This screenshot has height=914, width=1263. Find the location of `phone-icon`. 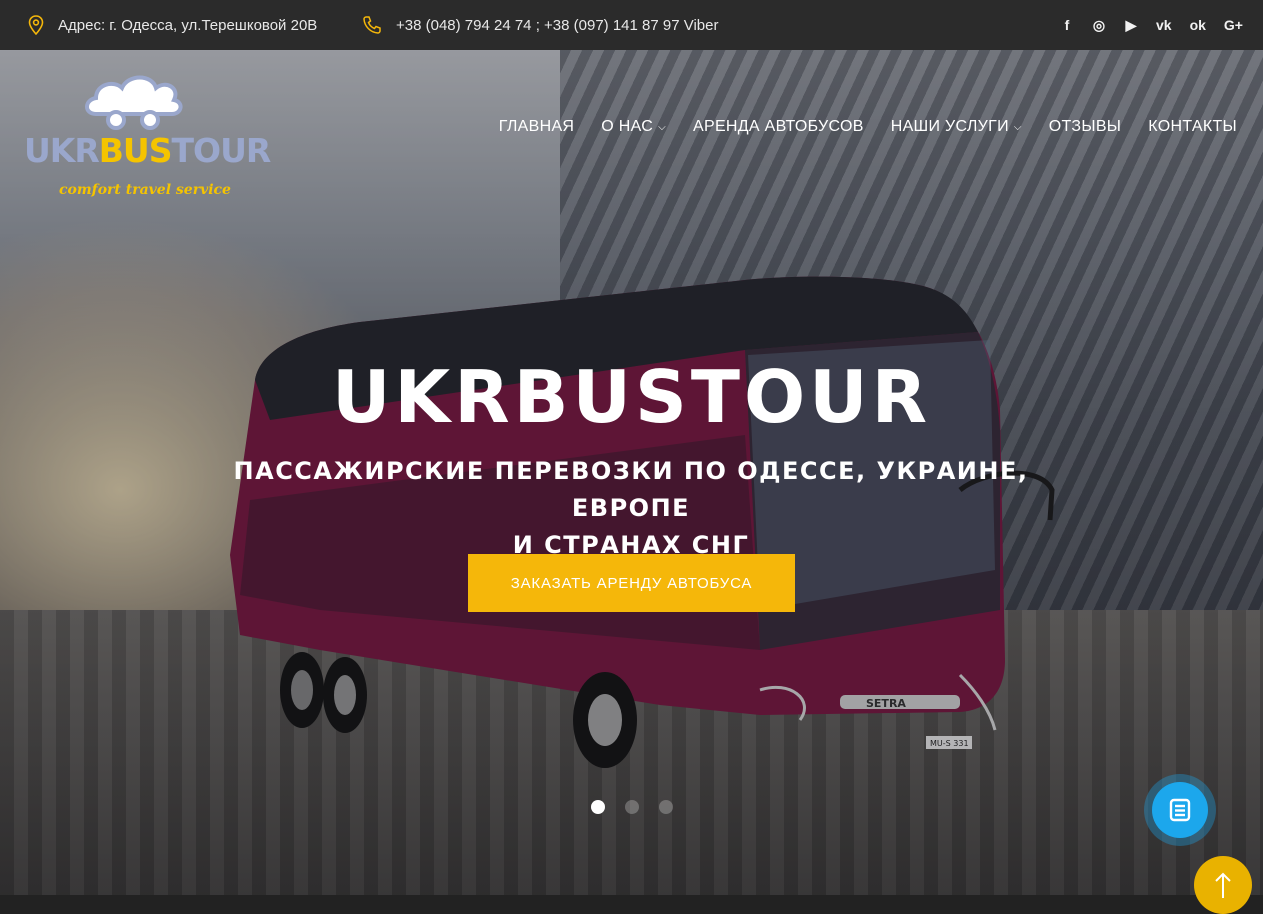

phone-icon is located at coordinates (372, 25).